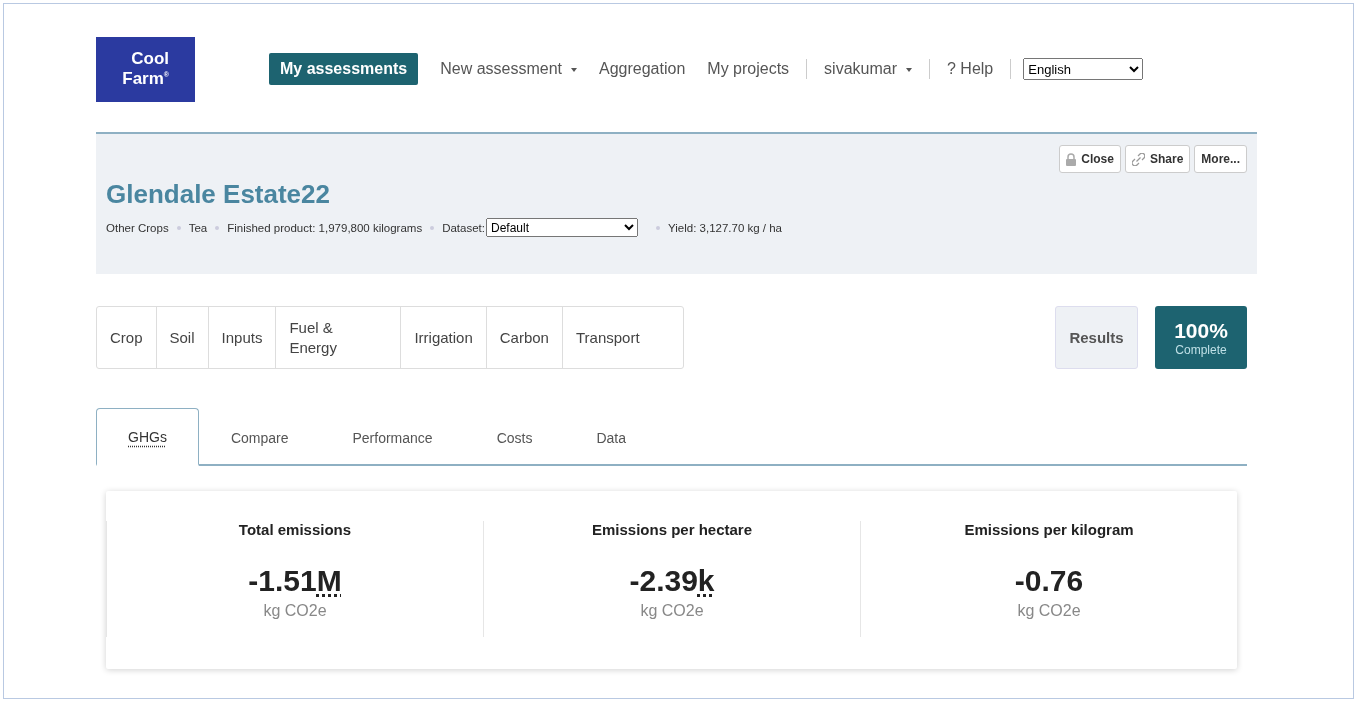  I want to click on link-icon, so click(1138, 159).